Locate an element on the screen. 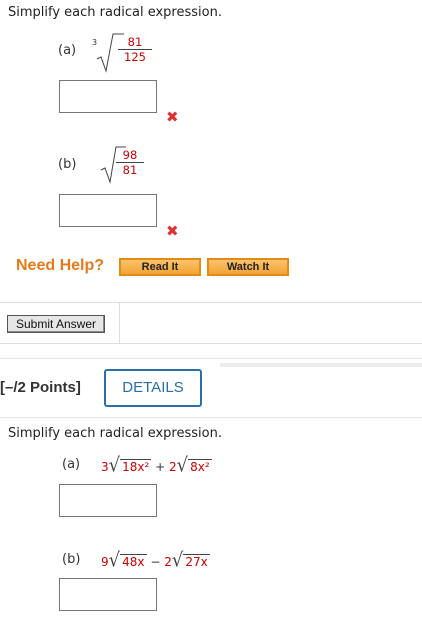 The height and width of the screenshot is (627, 422). operator: + is located at coordinates (160, 467).